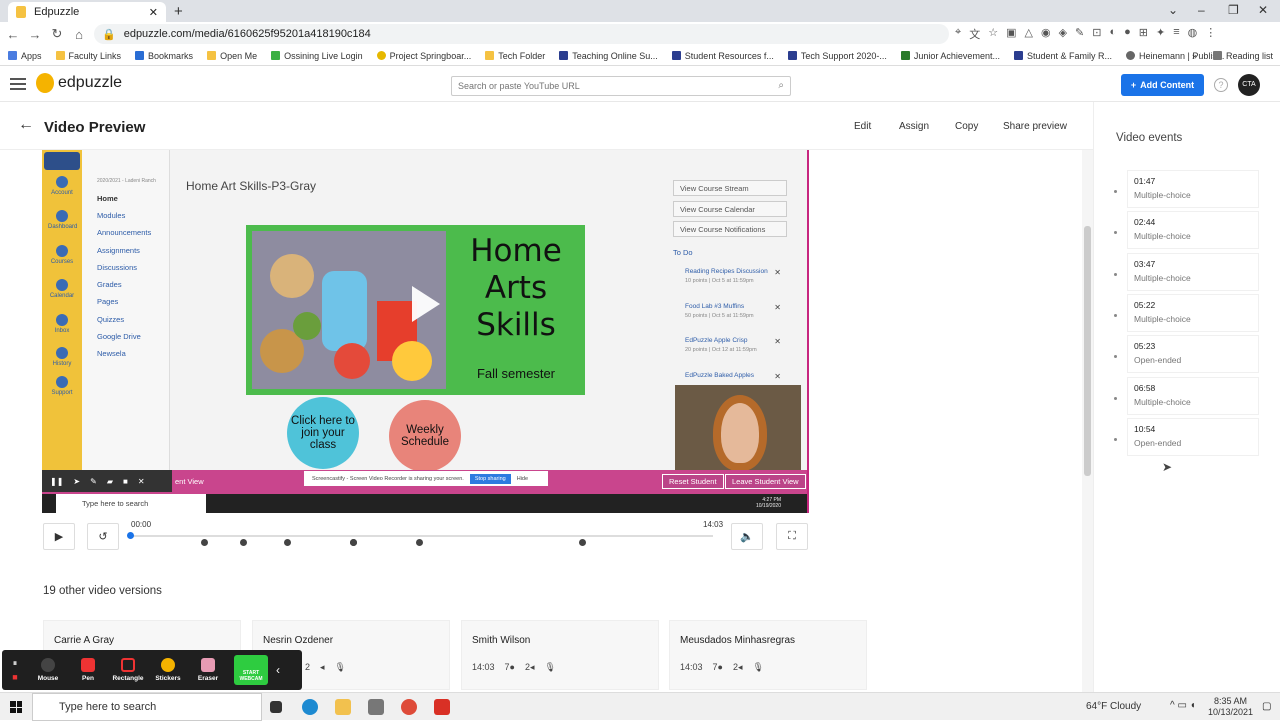  I want to click on notifications-icon: ▢, so click(1266, 706).